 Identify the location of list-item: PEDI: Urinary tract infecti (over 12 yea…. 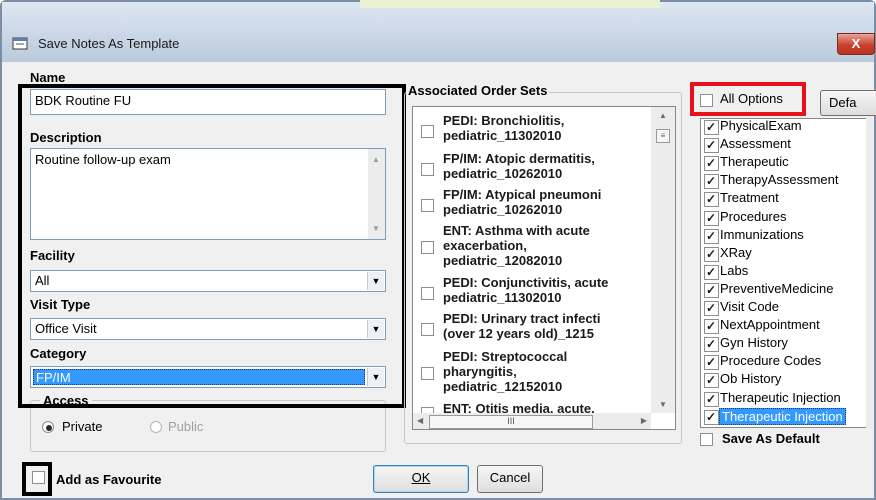
(530, 328).